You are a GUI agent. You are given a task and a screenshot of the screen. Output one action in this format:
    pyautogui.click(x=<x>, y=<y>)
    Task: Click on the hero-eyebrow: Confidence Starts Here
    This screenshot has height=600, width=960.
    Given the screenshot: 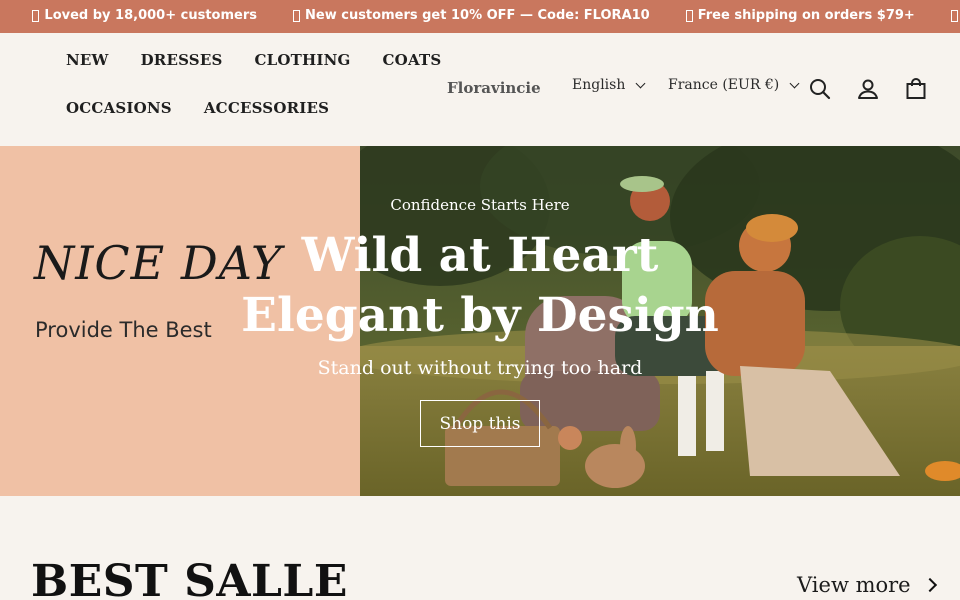 What is the action you would take?
    pyautogui.click(x=480, y=205)
    